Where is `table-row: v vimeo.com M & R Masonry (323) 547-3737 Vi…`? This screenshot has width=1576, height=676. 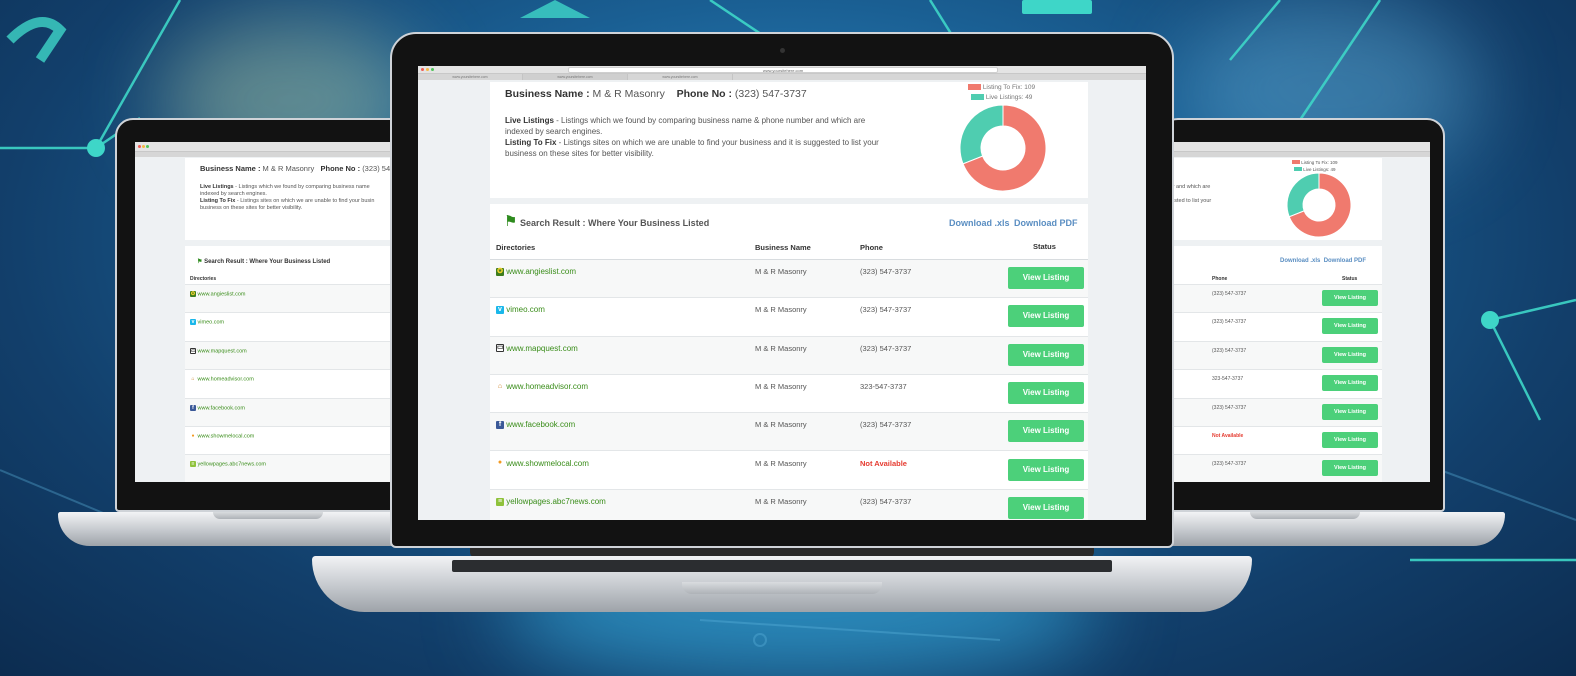
table-row: v vimeo.com M & R Masonry (323) 547-3737 Vi… is located at coordinates (789, 317).